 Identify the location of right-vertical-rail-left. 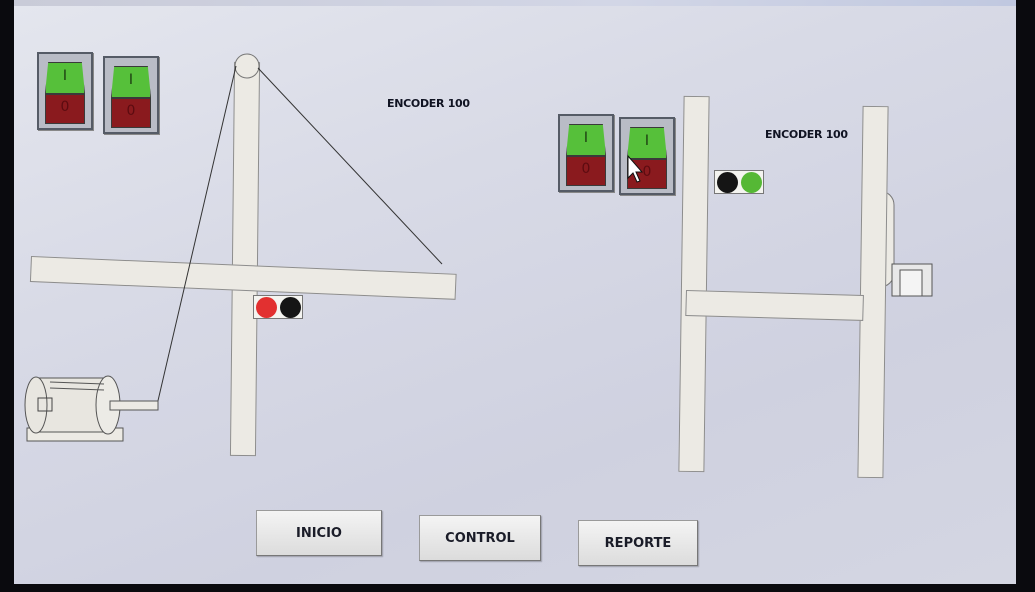
(694, 284).